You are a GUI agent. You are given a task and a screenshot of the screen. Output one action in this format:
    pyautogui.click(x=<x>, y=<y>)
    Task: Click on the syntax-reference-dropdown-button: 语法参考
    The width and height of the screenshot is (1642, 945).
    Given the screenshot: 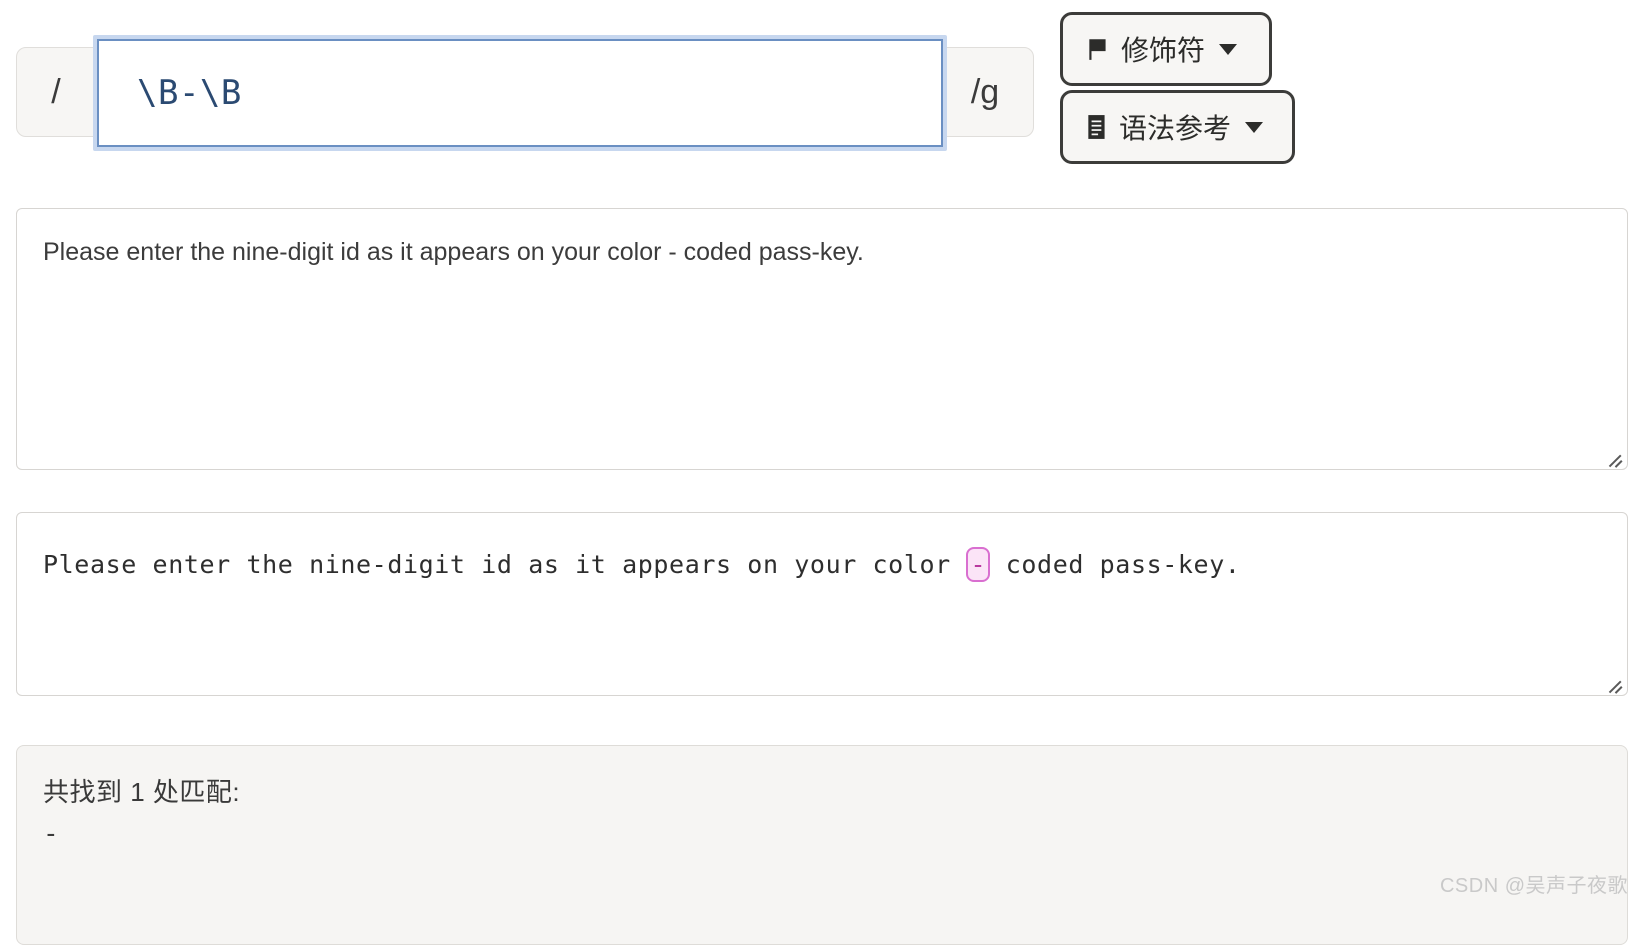 What is the action you would take?
    pyautogui.click(x=1177, y=127)
    